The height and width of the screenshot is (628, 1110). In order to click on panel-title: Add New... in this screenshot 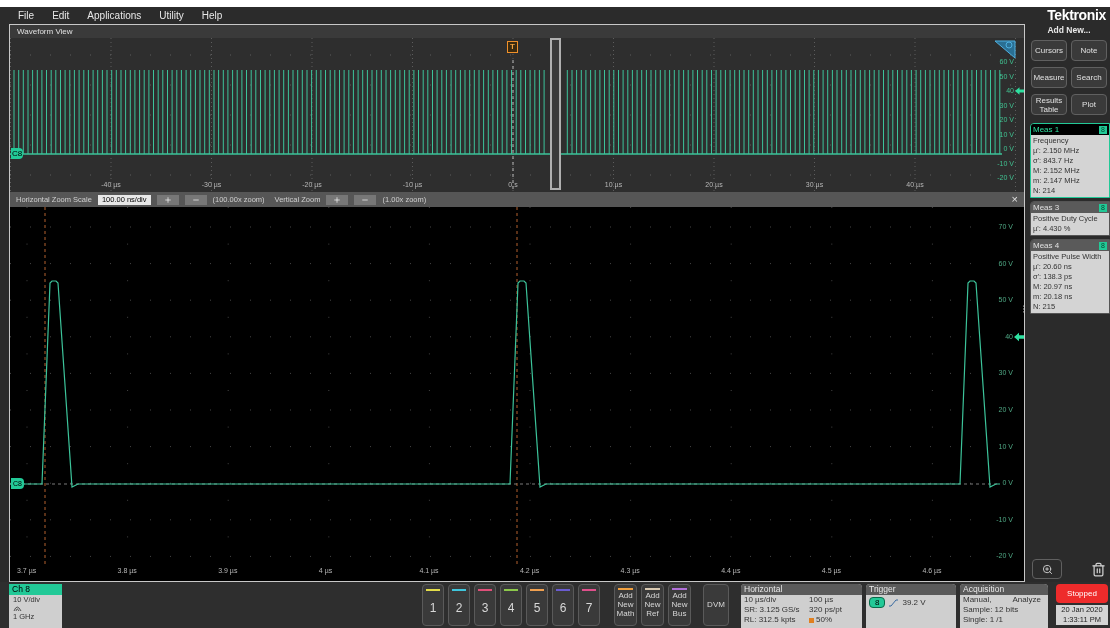, I will do `click(1069, 30)`.